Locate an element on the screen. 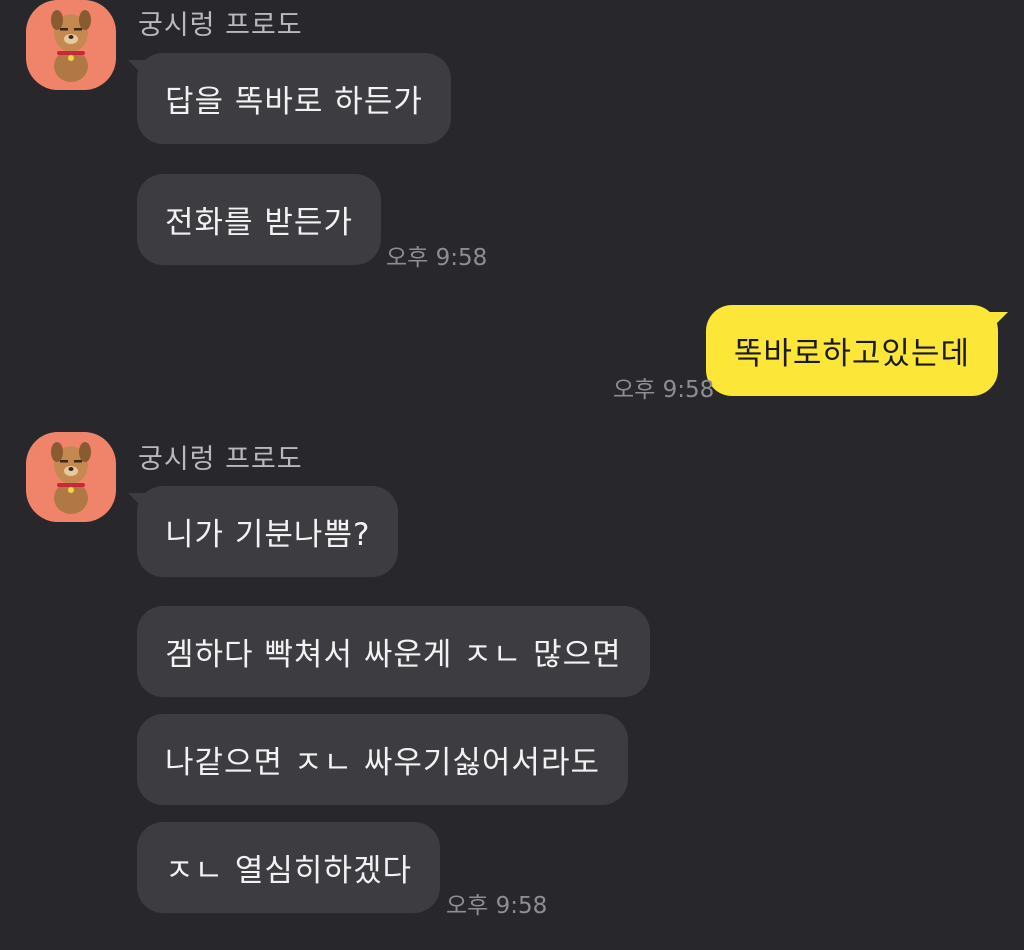 This screenshot has height=950, width=1024. incoming-message-bubble: 니가 기분나쁨? is located at coordinates (268, 531).